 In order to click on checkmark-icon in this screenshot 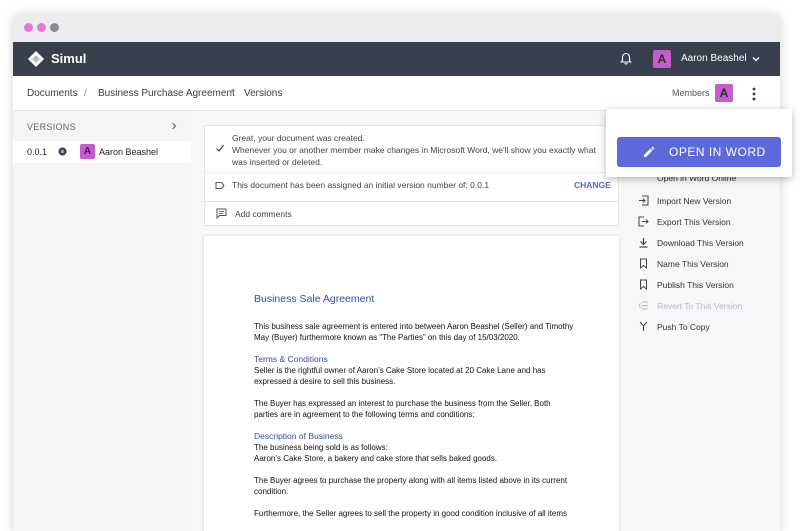, I will do `click(220, 148)`.